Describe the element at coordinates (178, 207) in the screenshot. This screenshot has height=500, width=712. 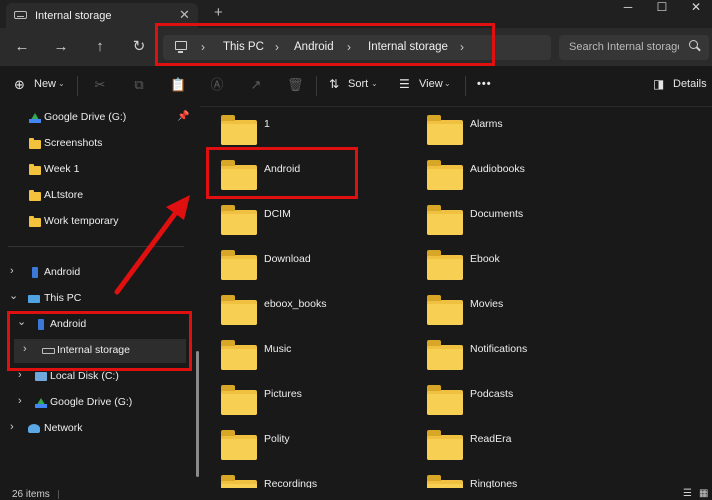
I see `arrow-head` at that location.